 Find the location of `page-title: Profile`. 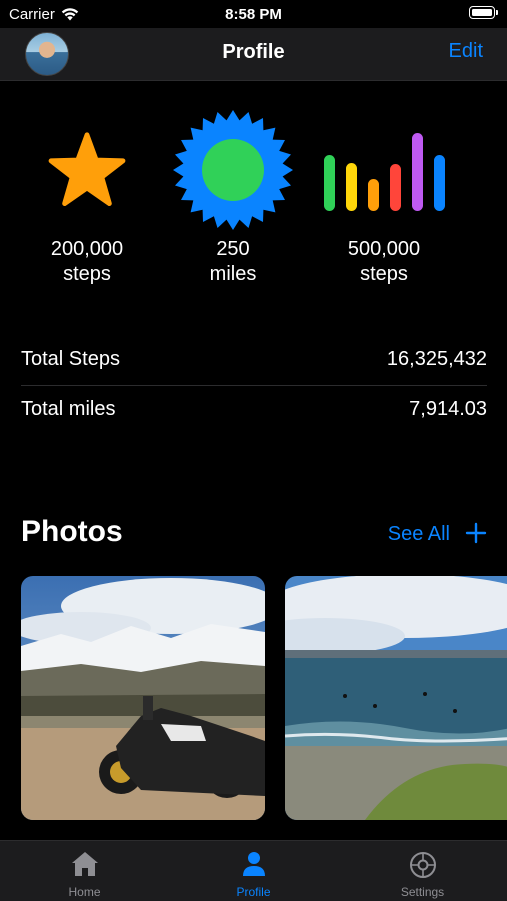

page-title: Profile is located at coordinates (253, 52).